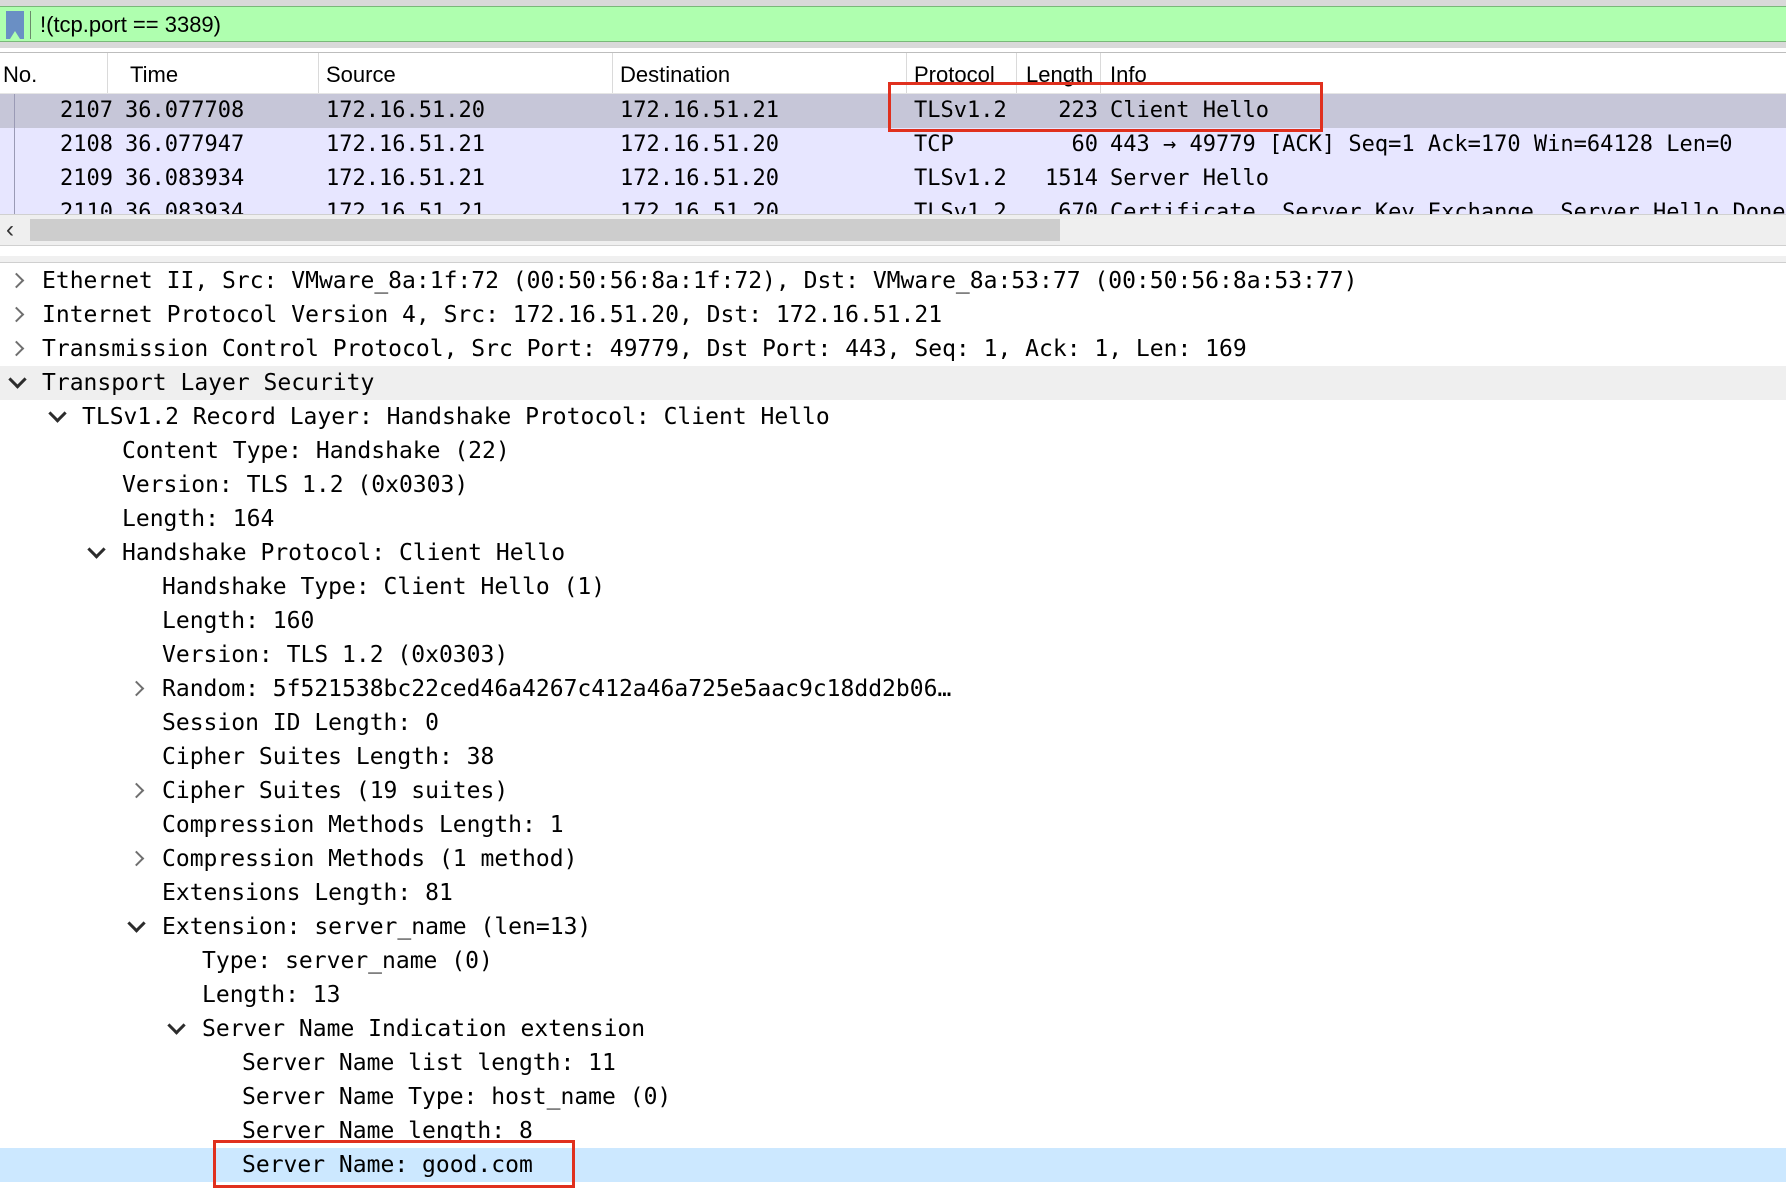 Image resolution: width=1786 pixels, height=1190 pixels. I want to click on tree-item-label: Server Name Indication extension, so click(424, 1029).